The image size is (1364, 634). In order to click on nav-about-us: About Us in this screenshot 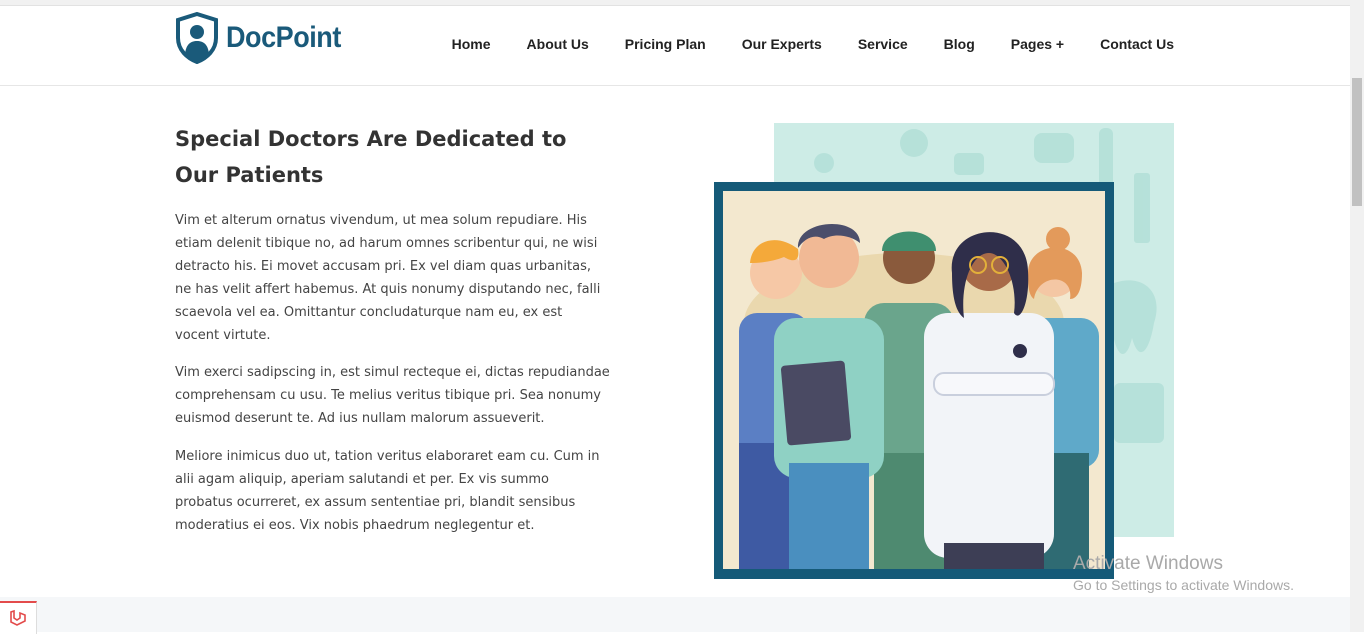, I will do `click(558, 44)`.